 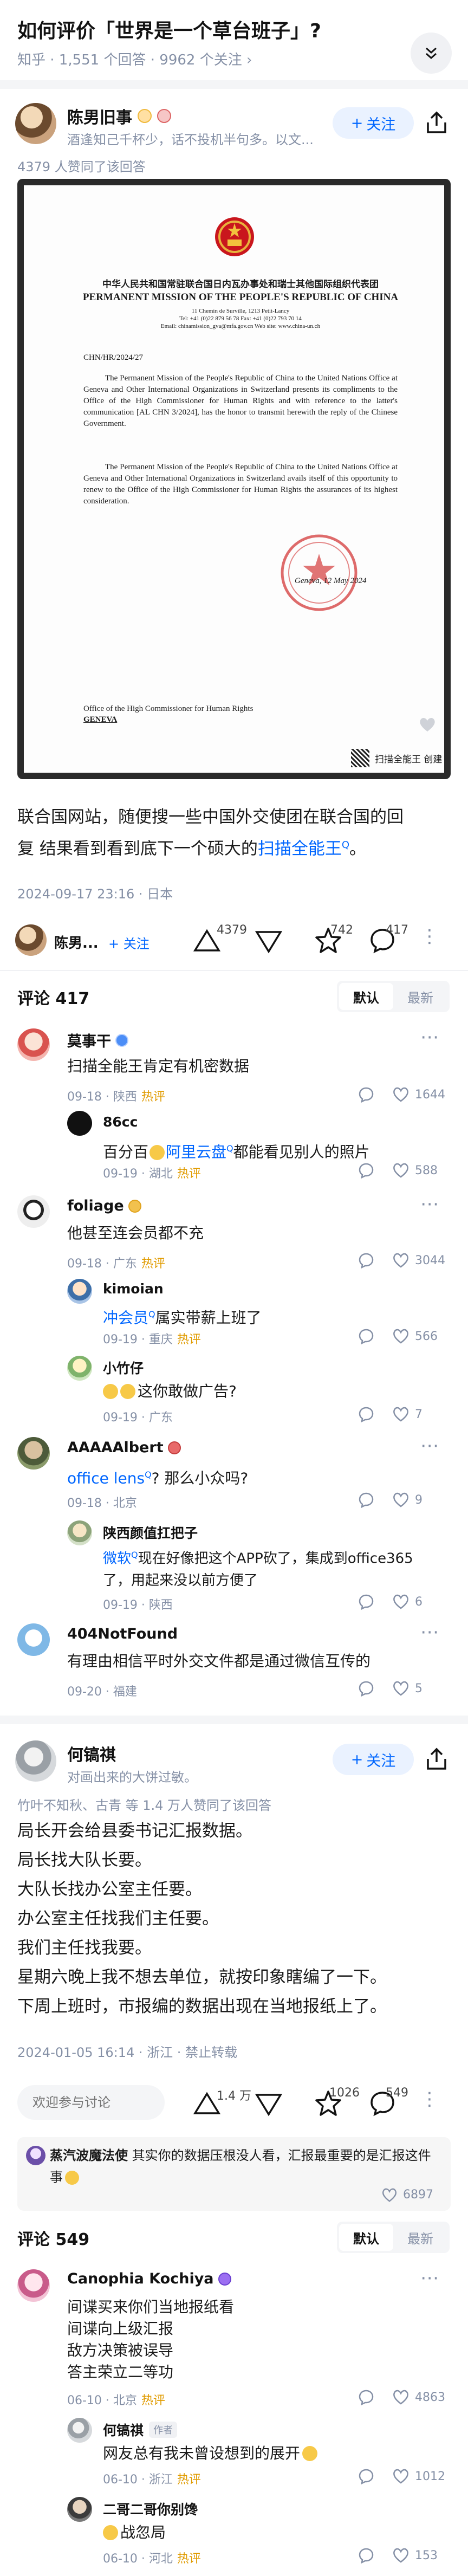 I want to click on reply-name: 何镐祺, so click(x=123, y=2429).